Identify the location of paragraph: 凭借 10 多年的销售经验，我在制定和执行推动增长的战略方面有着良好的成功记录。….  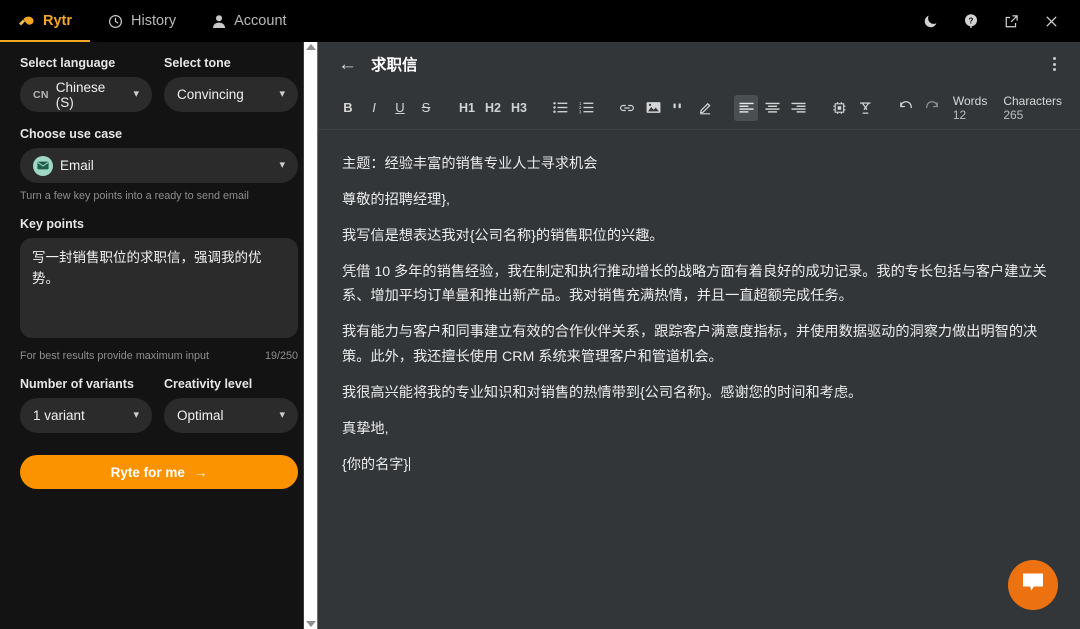
(694, 284).